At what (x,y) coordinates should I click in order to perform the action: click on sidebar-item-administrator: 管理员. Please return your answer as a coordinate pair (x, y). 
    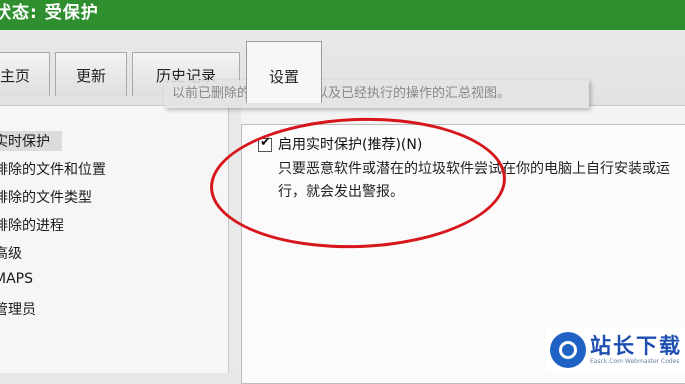
    Looking at the image, I should click on (18, 309).